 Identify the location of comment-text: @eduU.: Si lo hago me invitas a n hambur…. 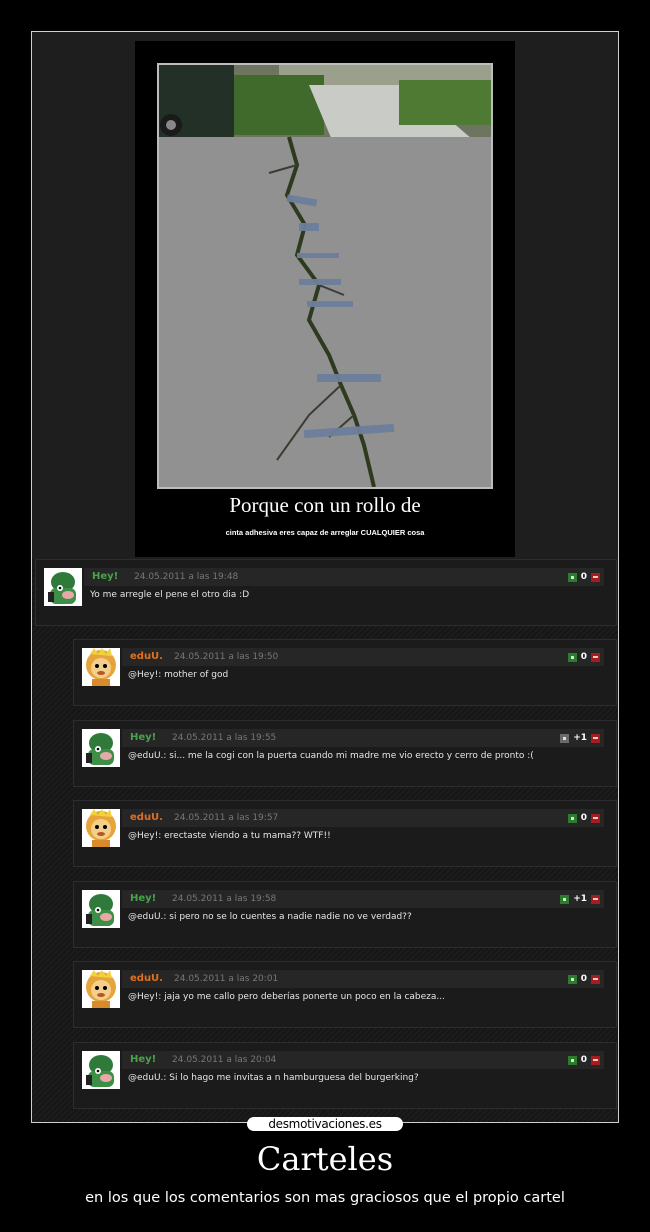
(273, 1078).